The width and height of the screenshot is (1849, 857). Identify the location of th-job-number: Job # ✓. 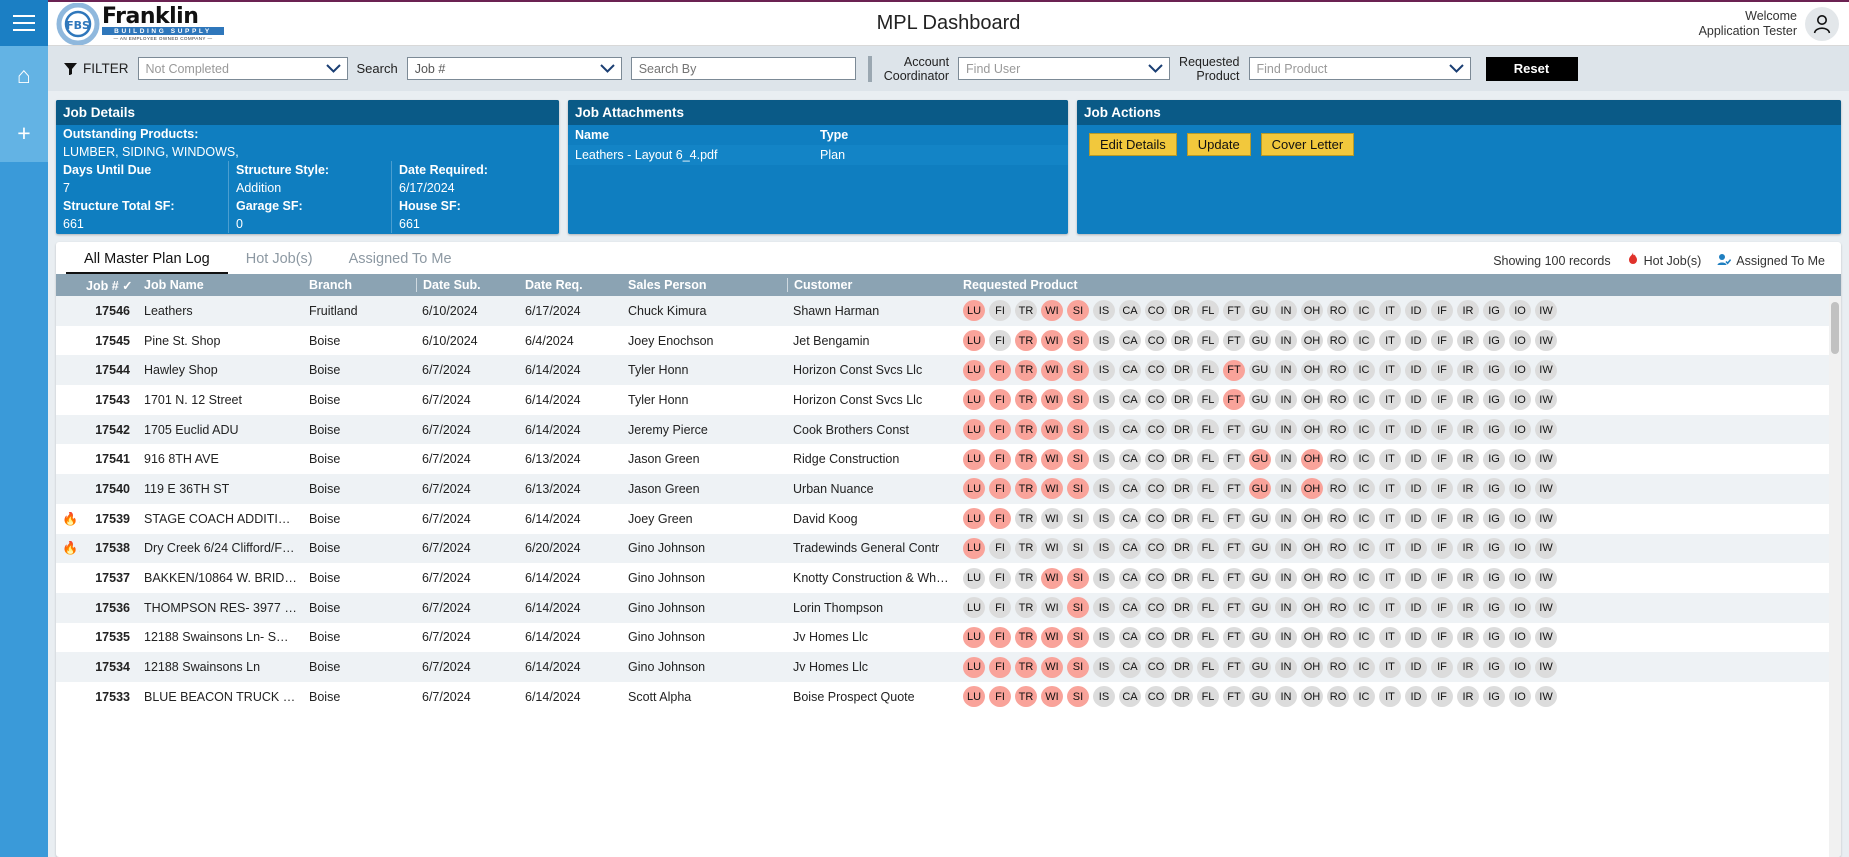
(109, 285).